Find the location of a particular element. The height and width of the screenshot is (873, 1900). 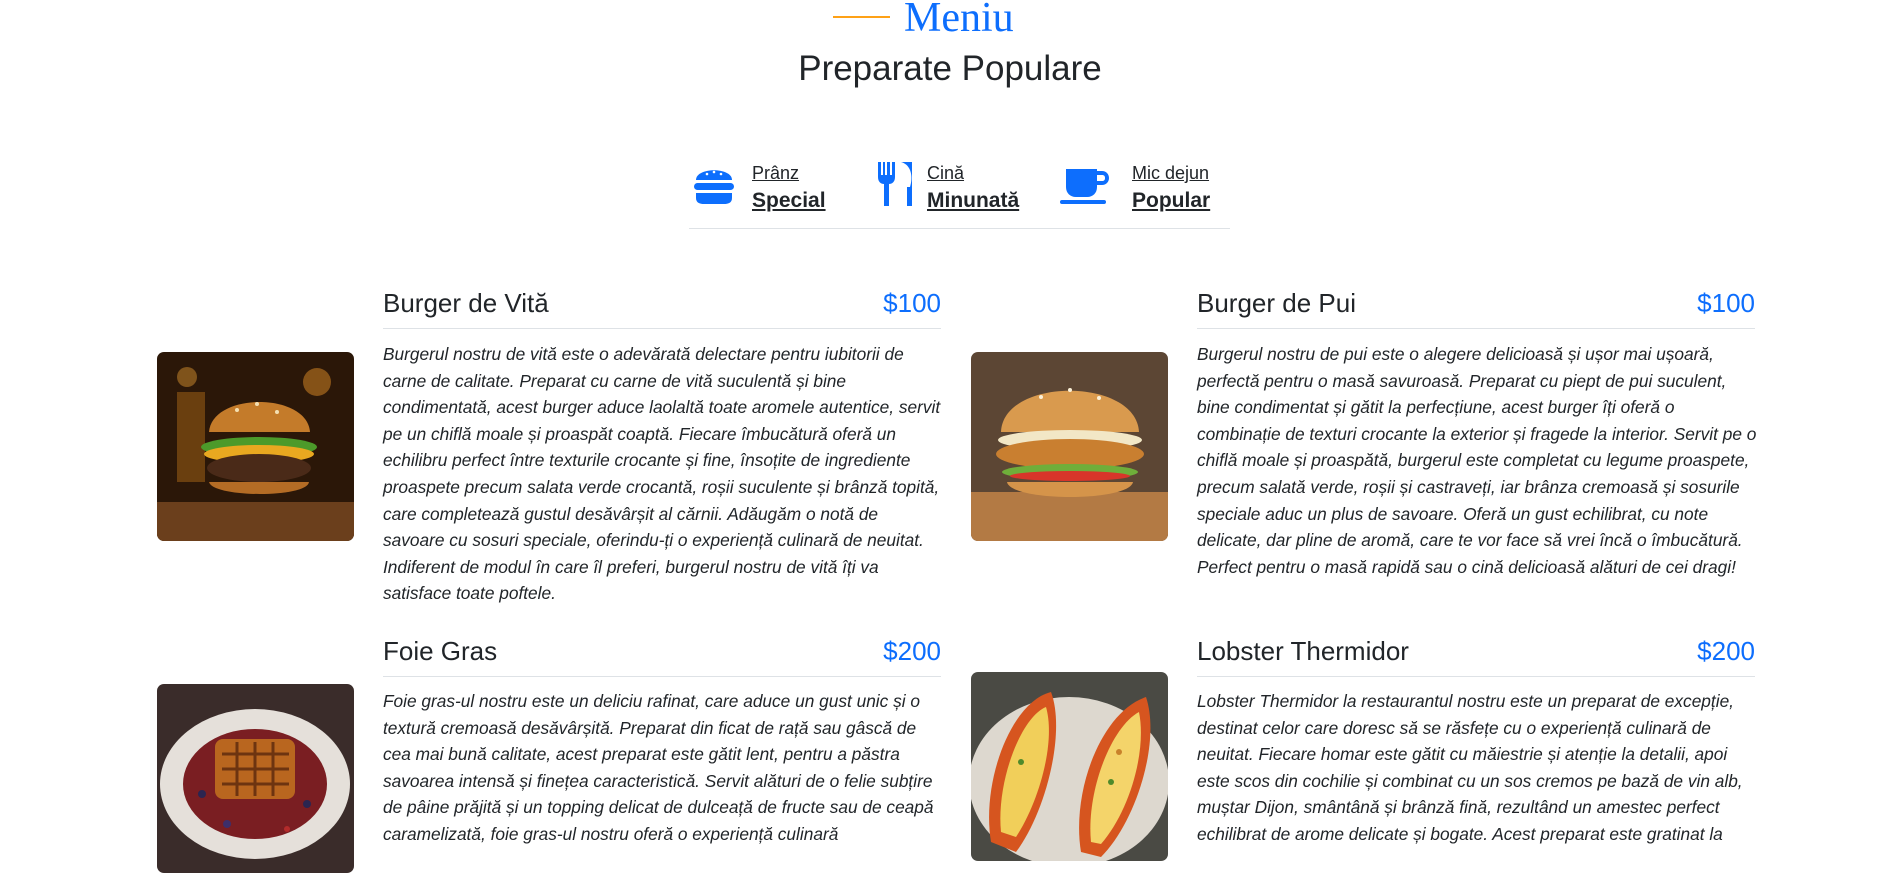

section-subtitle-row: Meniu is located at coordinates (950, 20).